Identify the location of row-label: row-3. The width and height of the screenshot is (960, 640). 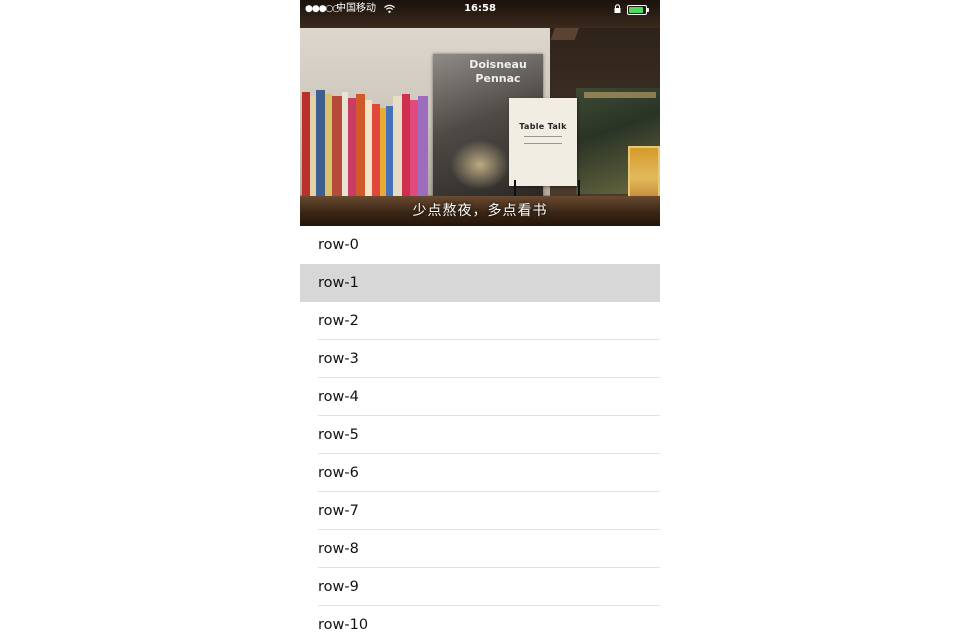
(338, 359).